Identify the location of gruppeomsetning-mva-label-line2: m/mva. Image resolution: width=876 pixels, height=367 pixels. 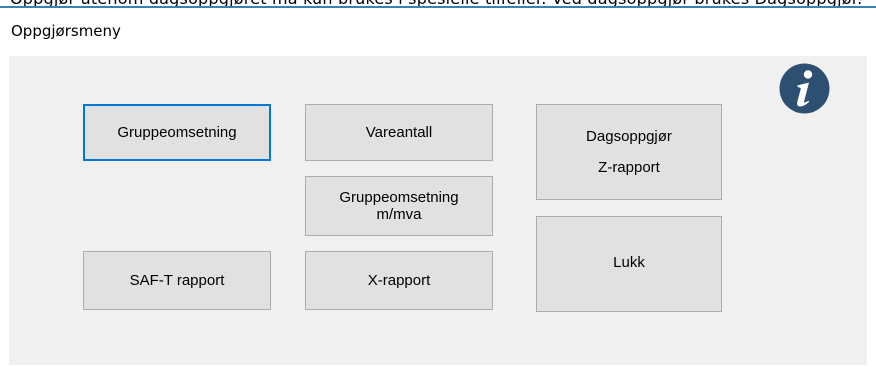
(399, 214).